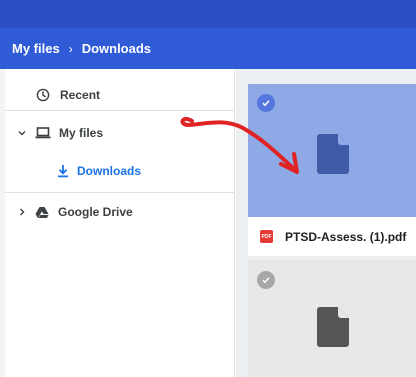 The height and width of the screenshot is (377, 416). Describe the element at coordinates (239, 145) in the screenshot. I see `red-arrow-annotation` at that location.